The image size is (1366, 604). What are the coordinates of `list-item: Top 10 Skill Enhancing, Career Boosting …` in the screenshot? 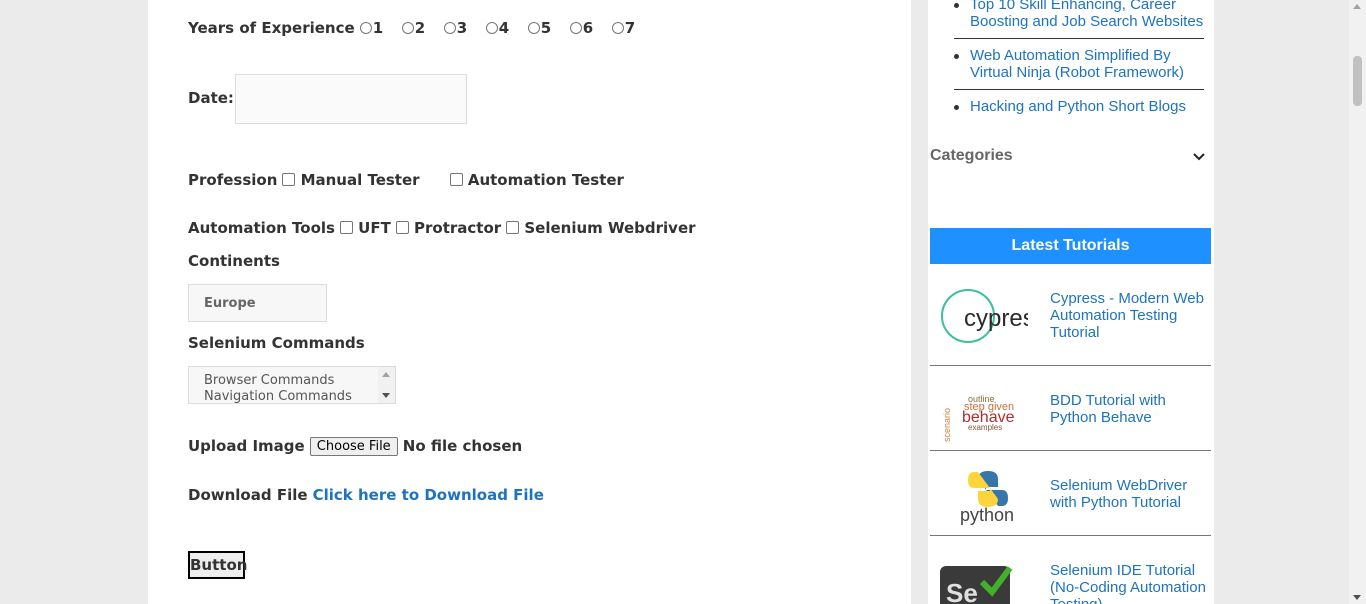 It's located at (1079, 19).